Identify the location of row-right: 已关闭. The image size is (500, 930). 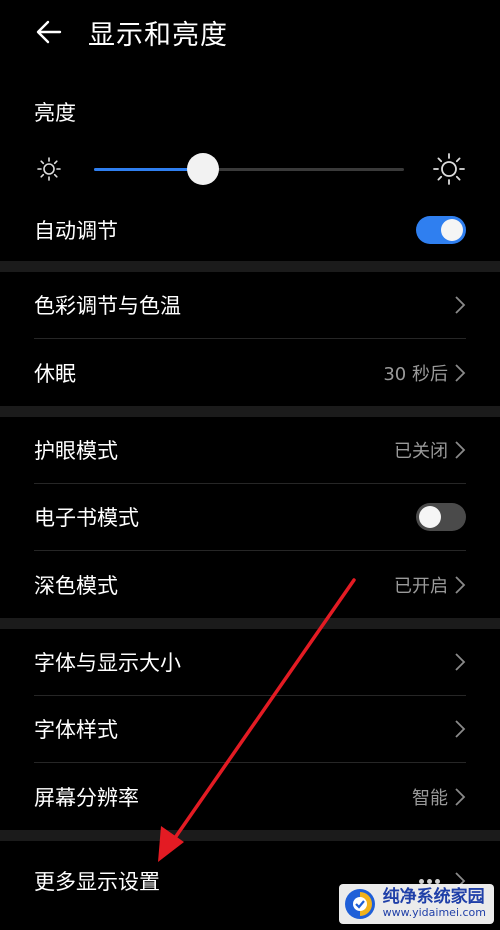
(430, 450).